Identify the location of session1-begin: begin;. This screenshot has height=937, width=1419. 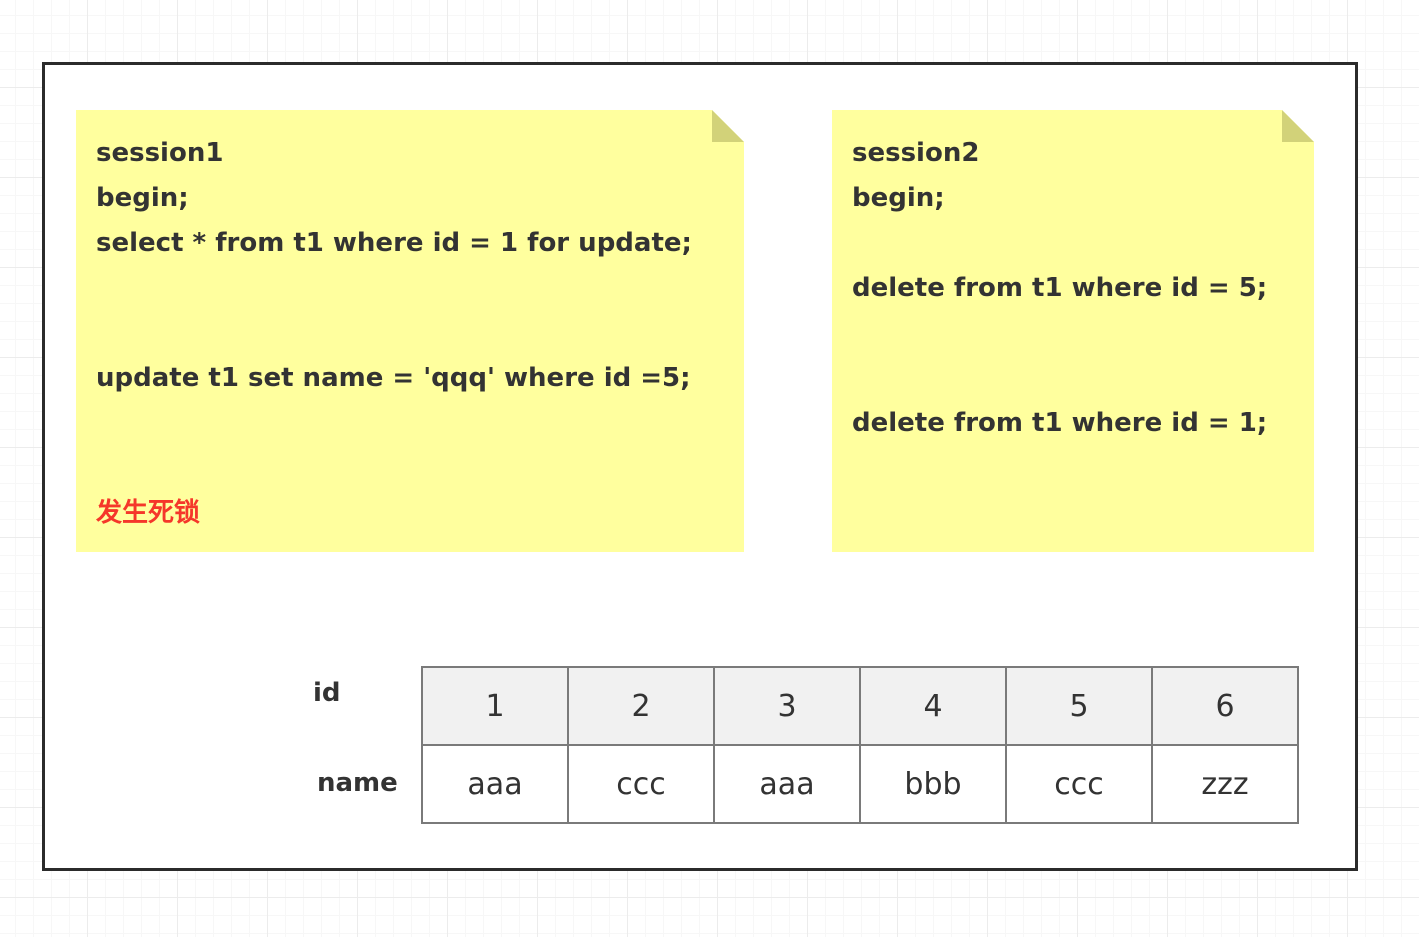
(142, 198).